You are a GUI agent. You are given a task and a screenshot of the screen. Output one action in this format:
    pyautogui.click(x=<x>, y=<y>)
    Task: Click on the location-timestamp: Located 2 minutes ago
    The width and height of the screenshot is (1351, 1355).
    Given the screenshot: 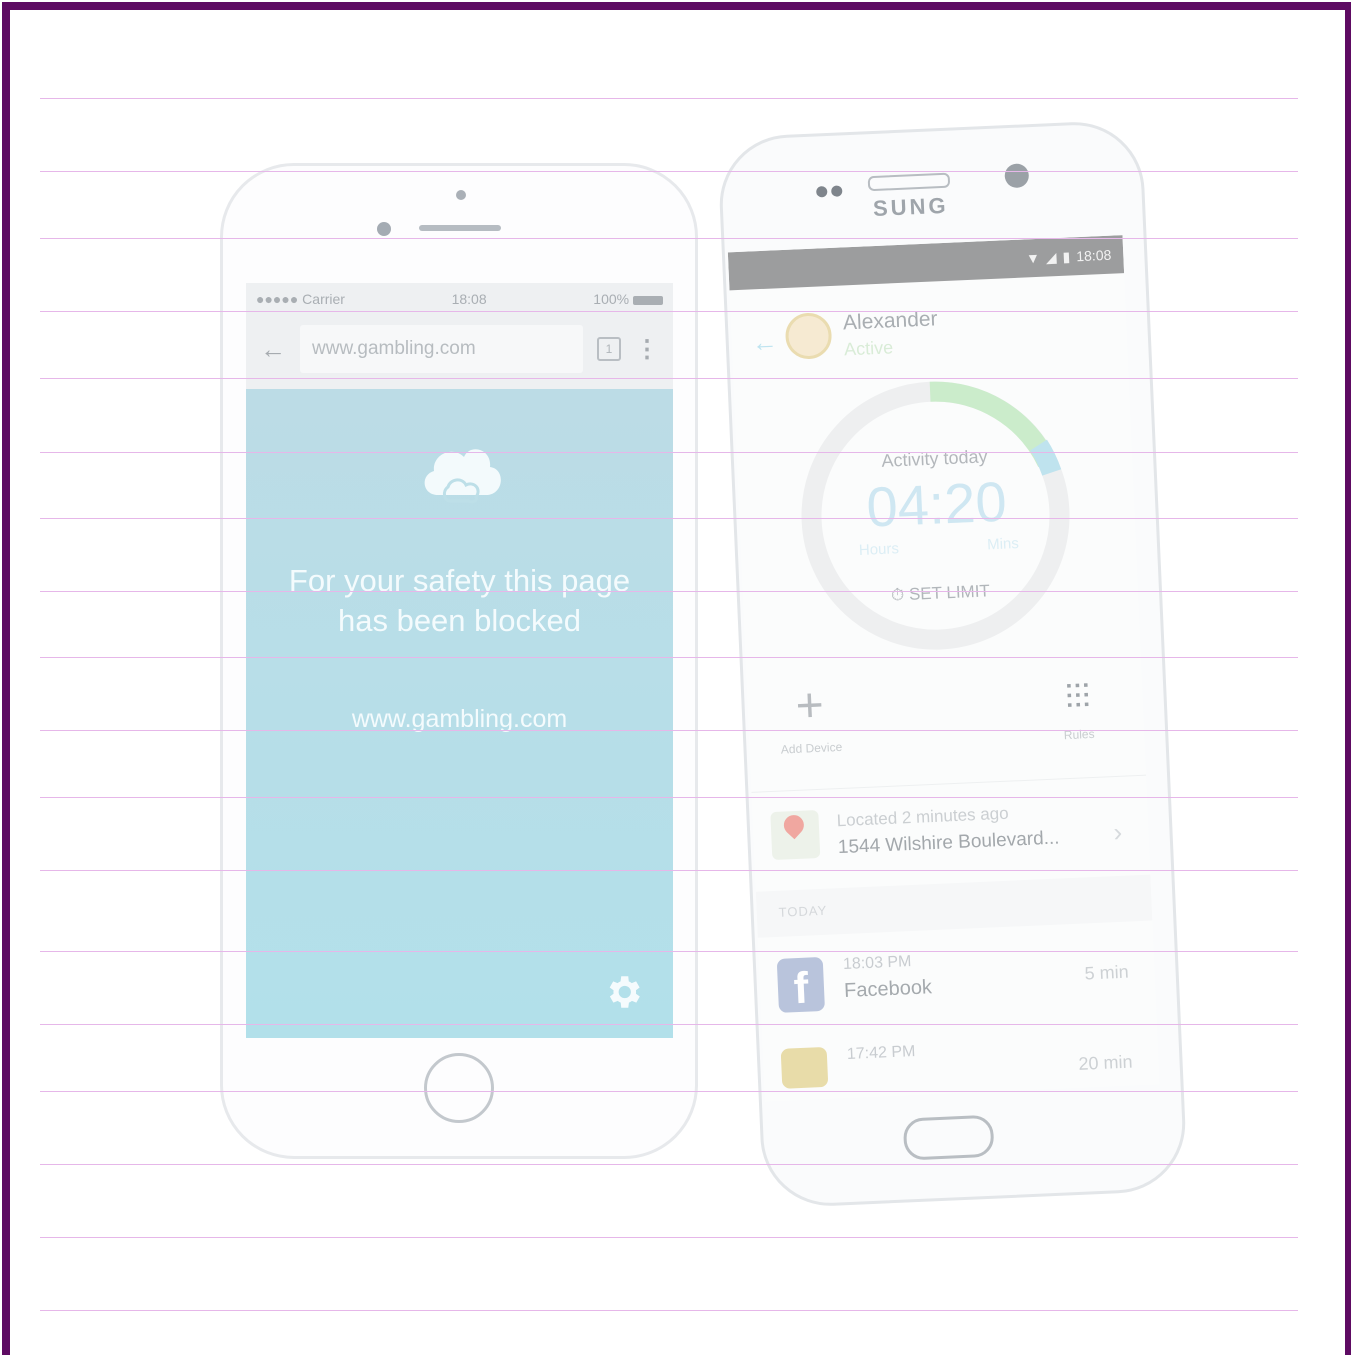 What is the action you would take?
    pyautogui.click(x=922, y=817)
    